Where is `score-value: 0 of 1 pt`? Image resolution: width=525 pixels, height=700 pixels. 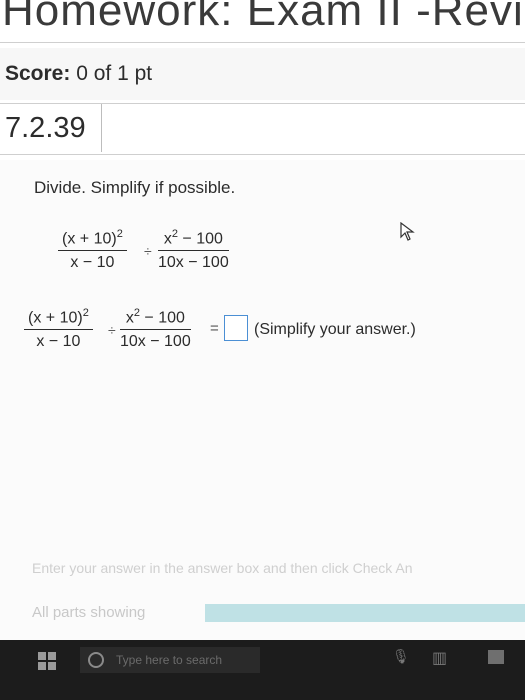 score-value: 0 of 1 pt is located at coordinates (114, 73).